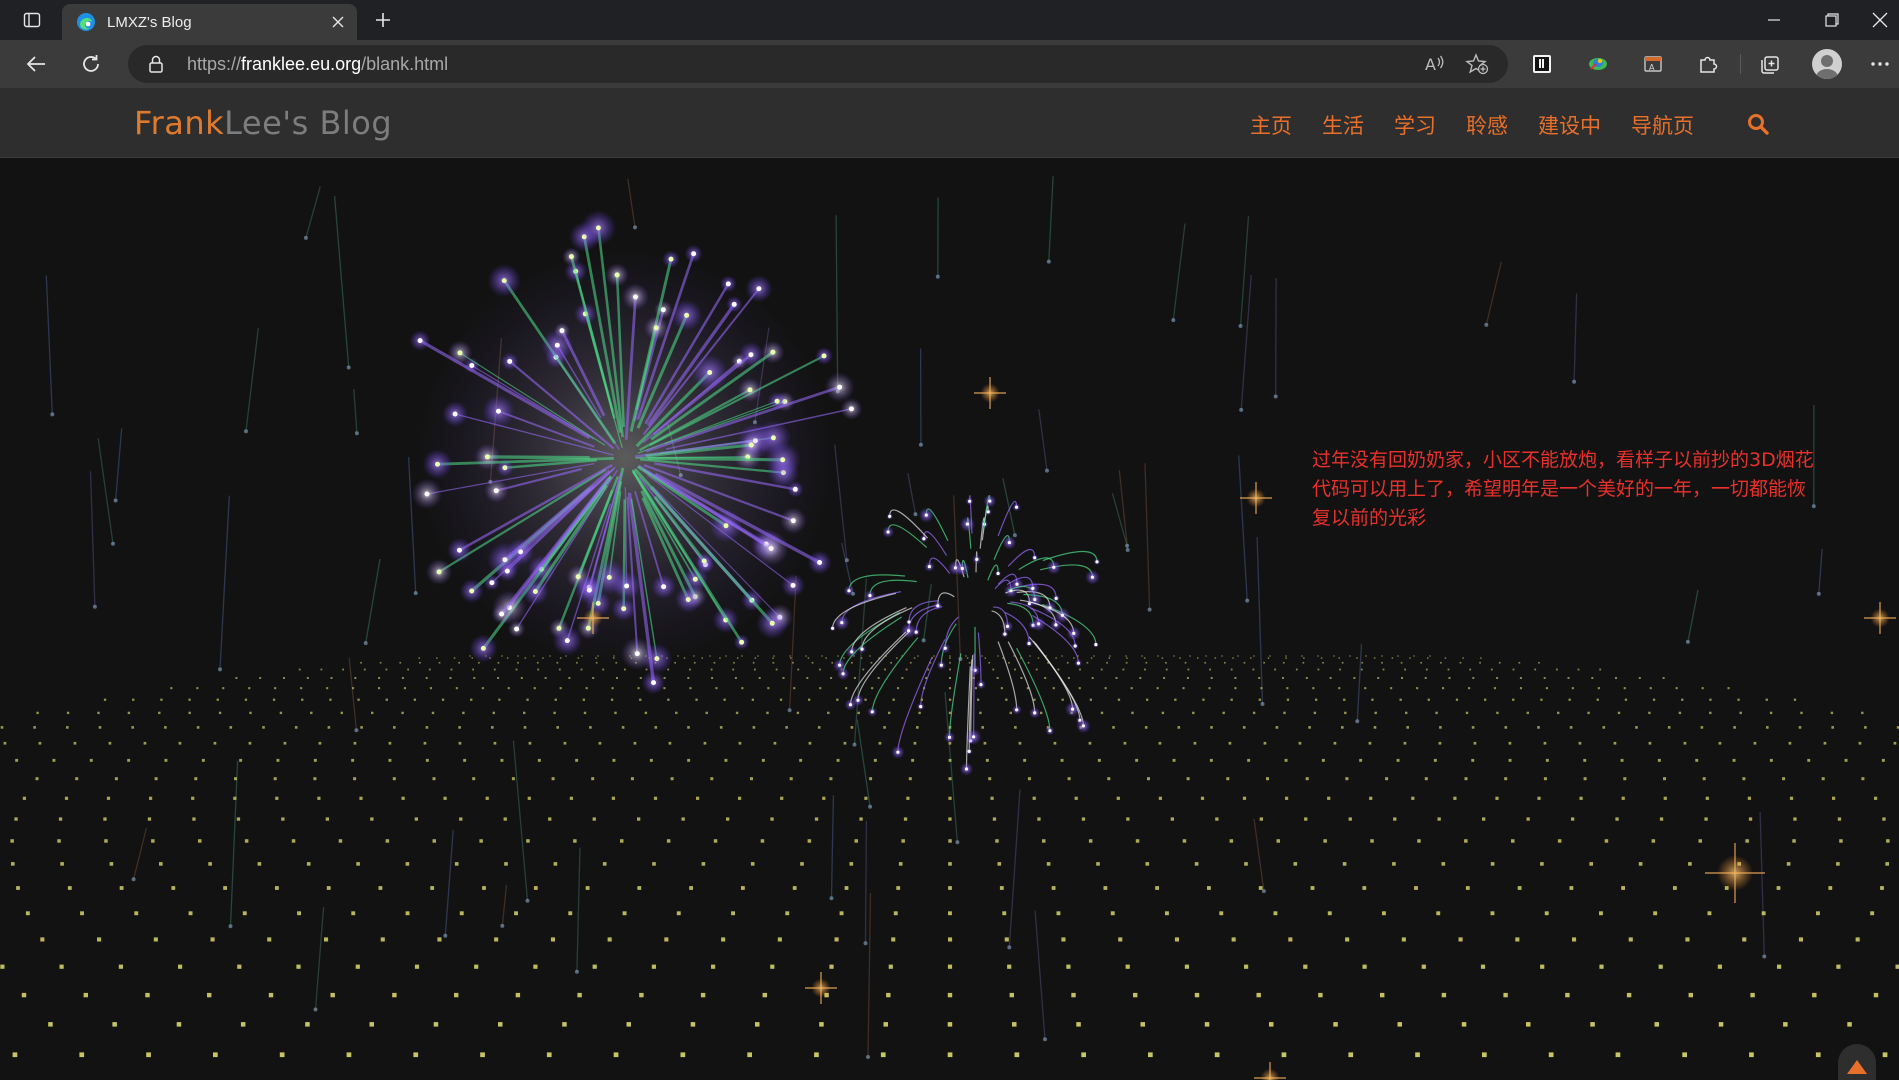 This screenshot has width=1899, height=1080. I want to click on extension-ublock-icon, so click(1542, 64).